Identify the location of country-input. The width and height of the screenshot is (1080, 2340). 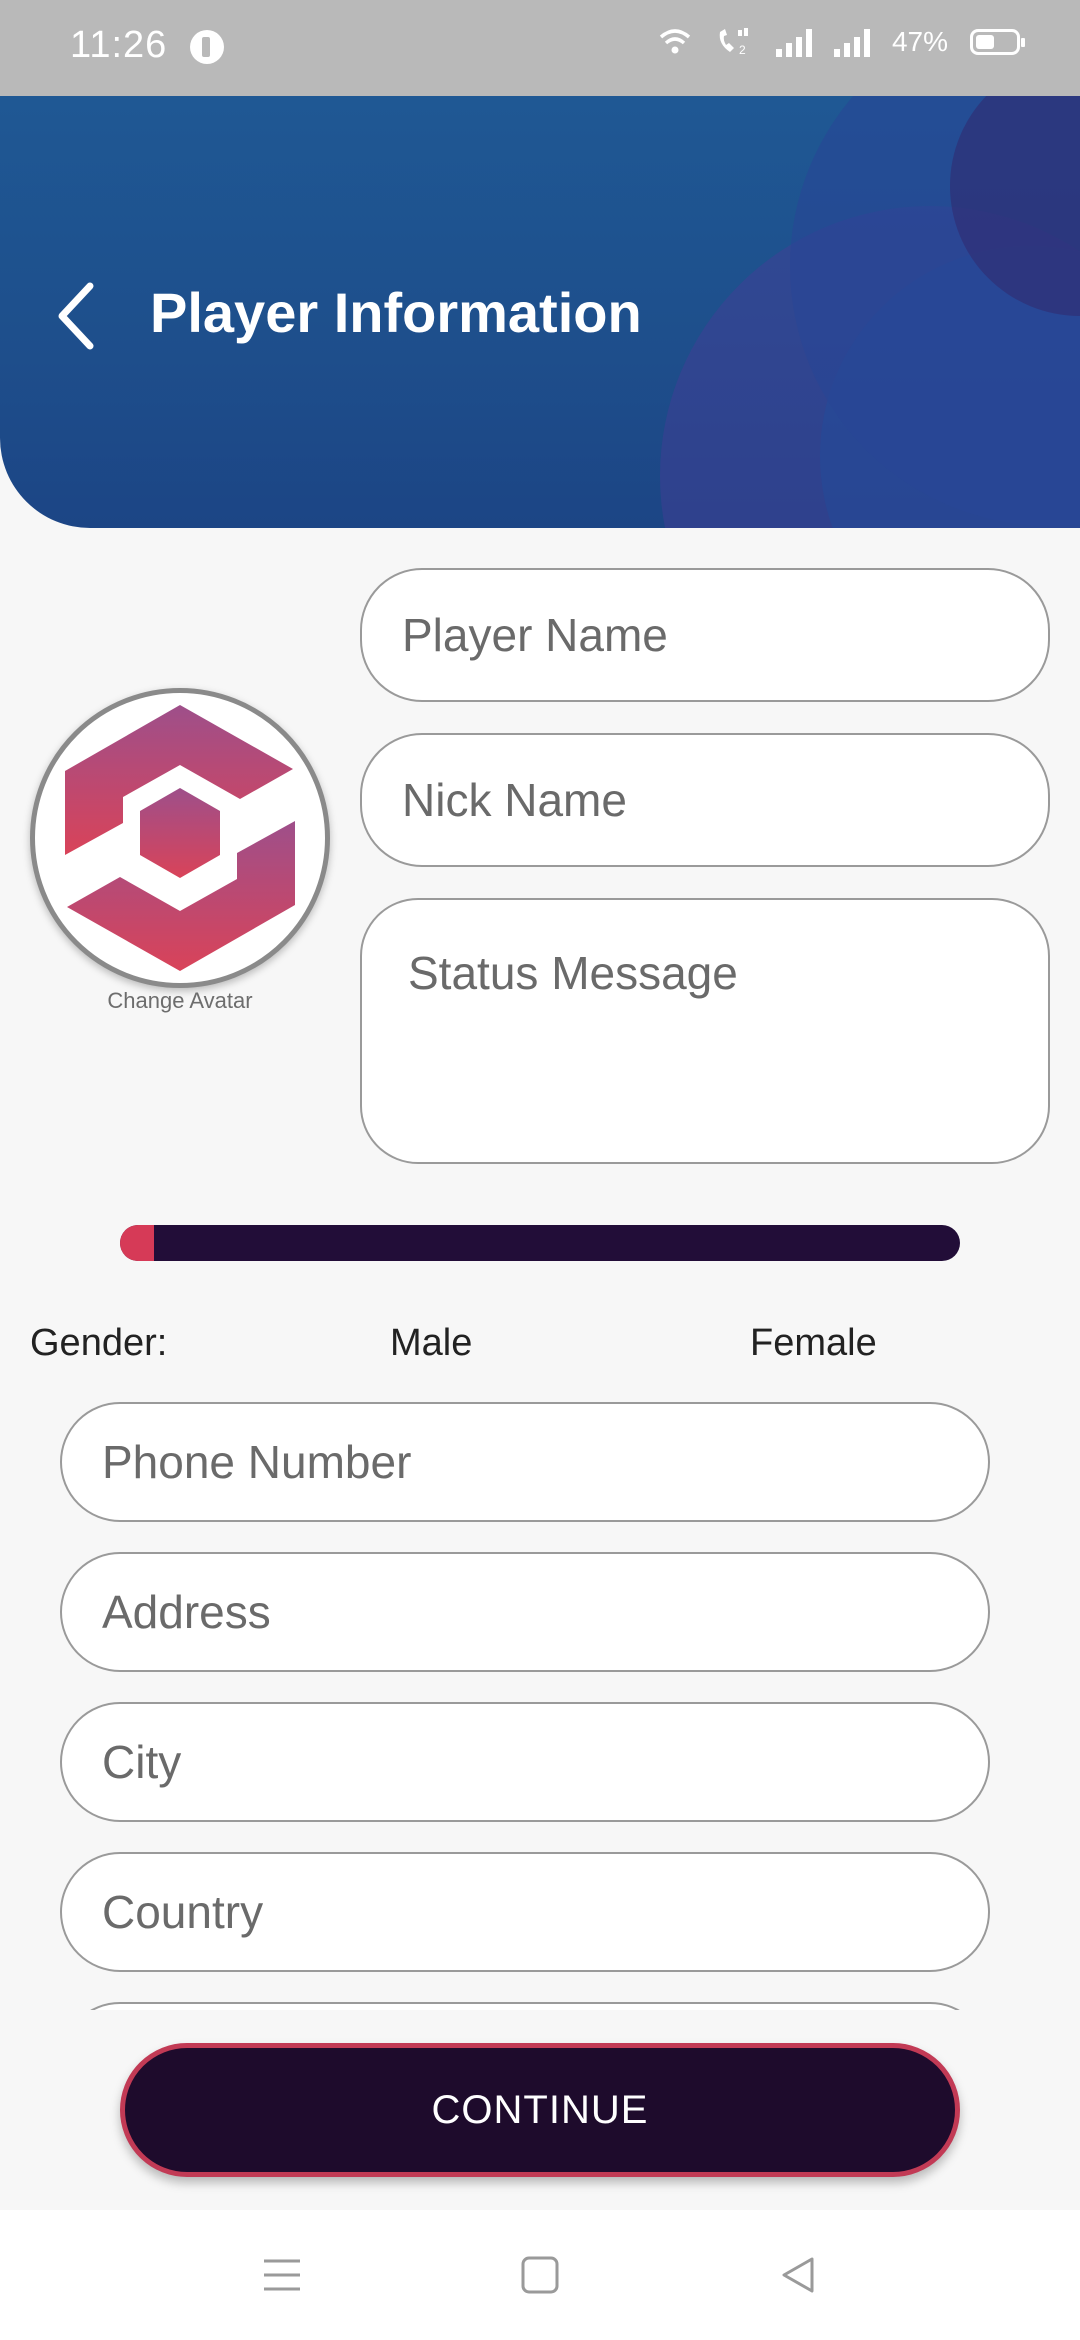
(525, 1912).